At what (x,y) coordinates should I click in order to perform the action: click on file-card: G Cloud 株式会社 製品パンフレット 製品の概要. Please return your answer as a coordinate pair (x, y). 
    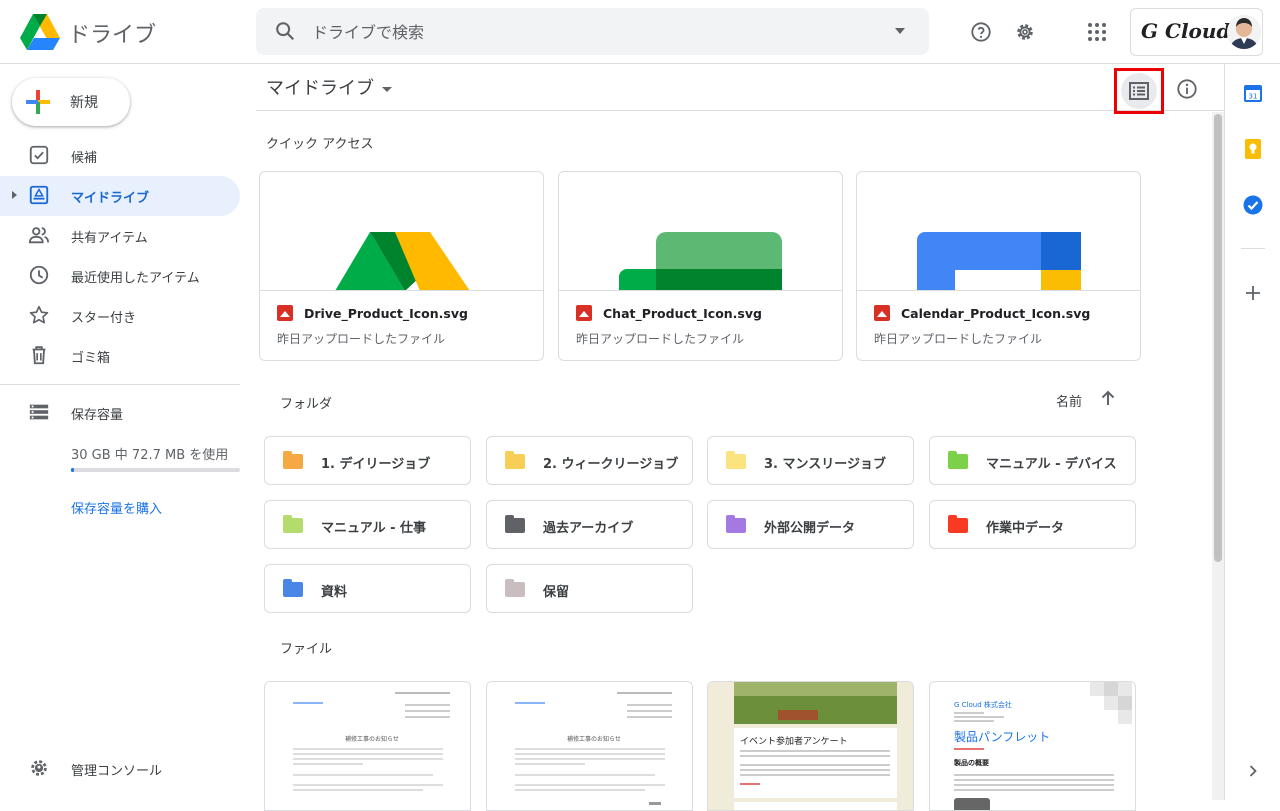
    Looking at the image, I should click on (1032, 746).